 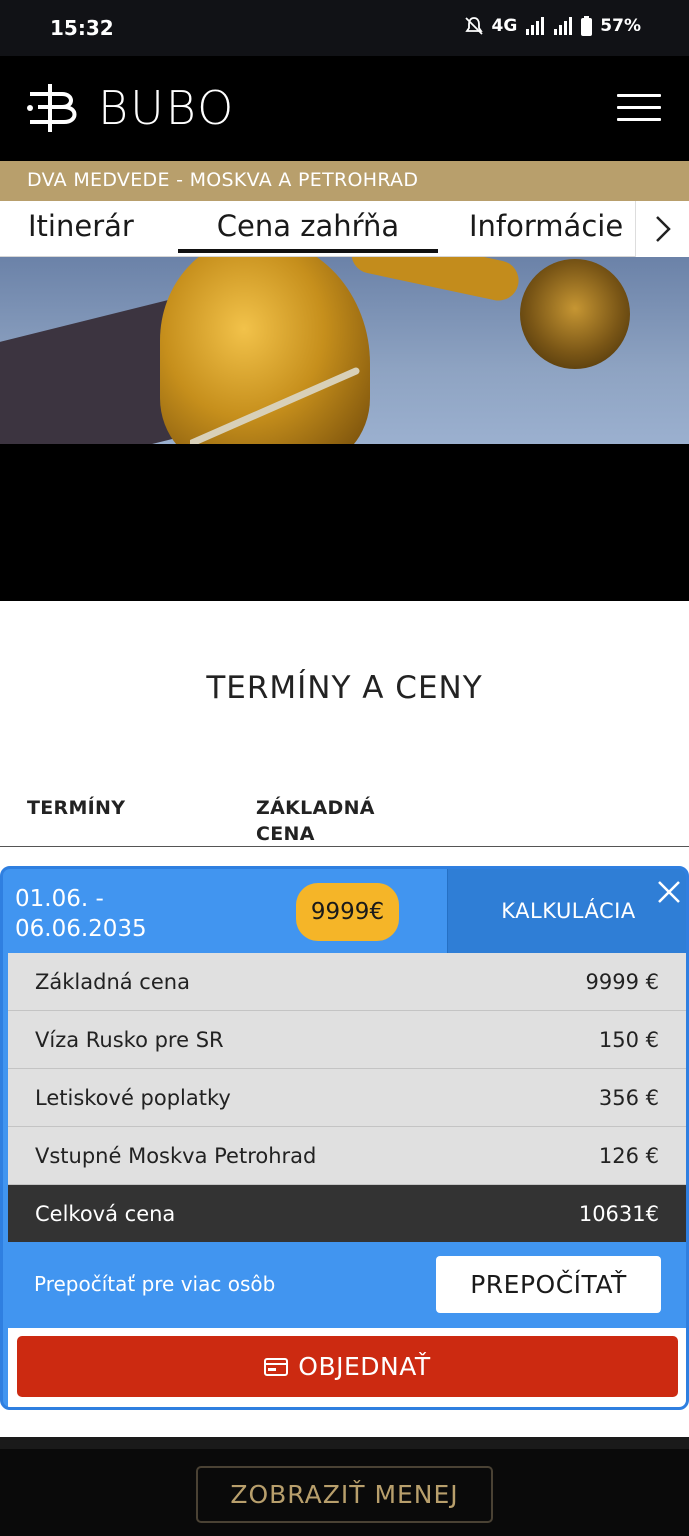 I want to click on hero-sword, so click(x=275, y=405).